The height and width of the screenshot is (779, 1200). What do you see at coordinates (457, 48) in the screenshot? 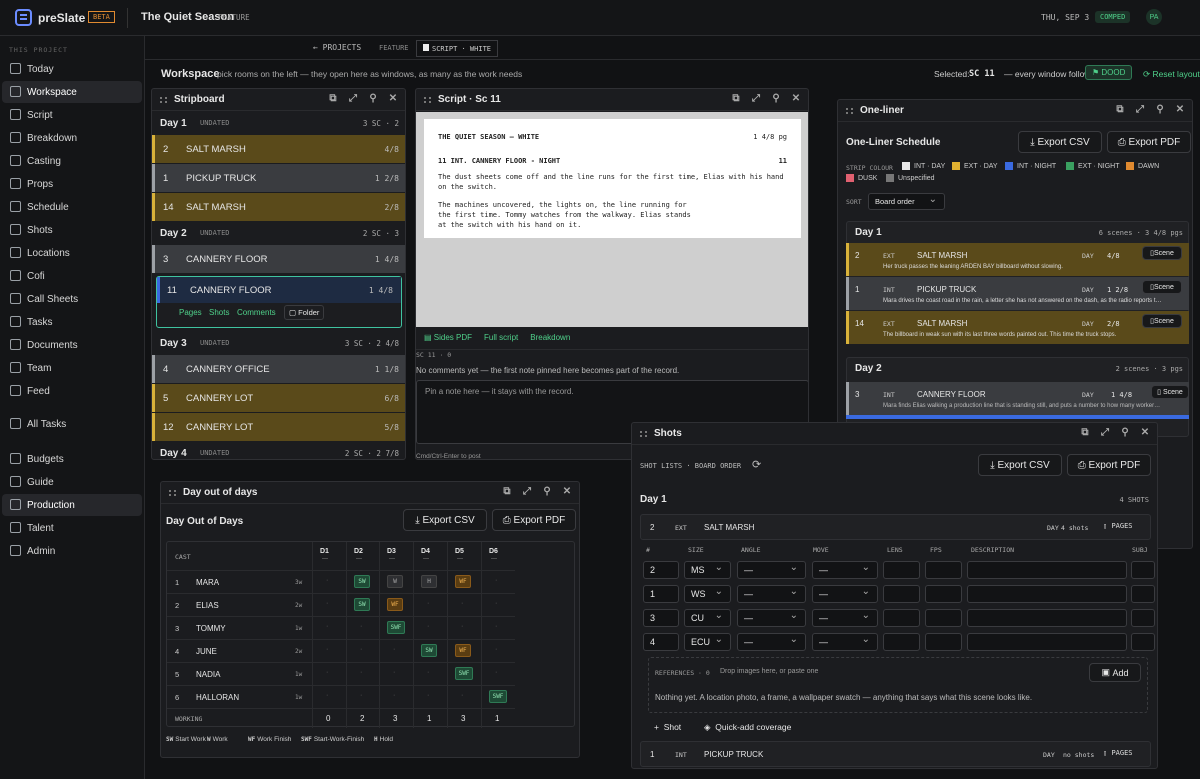
I see `script-version-chip: SCRIPT · WHITE` at bounding box center [457, 48].